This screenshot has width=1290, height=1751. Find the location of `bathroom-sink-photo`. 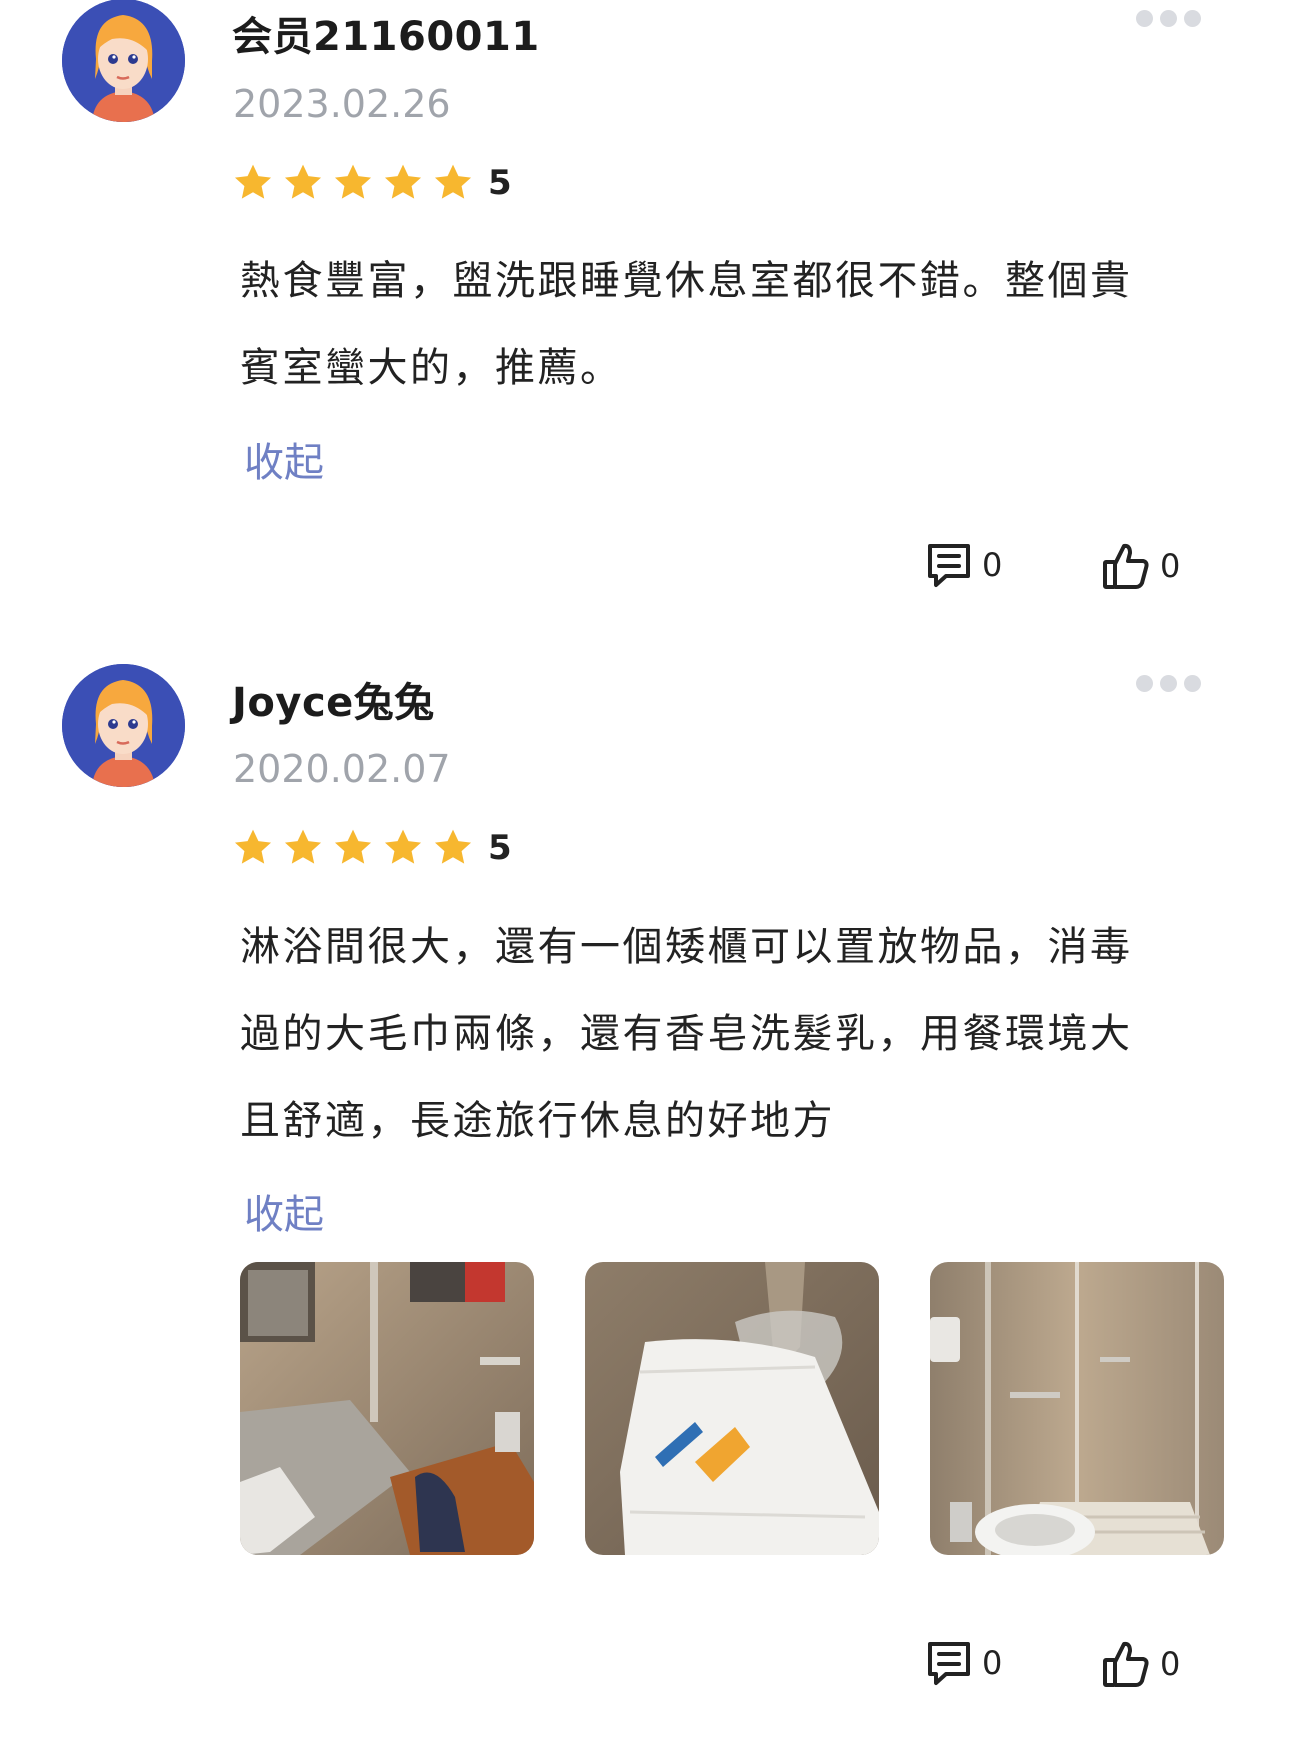

bathroom-sink-photo is located at coordinates (387, 1408).